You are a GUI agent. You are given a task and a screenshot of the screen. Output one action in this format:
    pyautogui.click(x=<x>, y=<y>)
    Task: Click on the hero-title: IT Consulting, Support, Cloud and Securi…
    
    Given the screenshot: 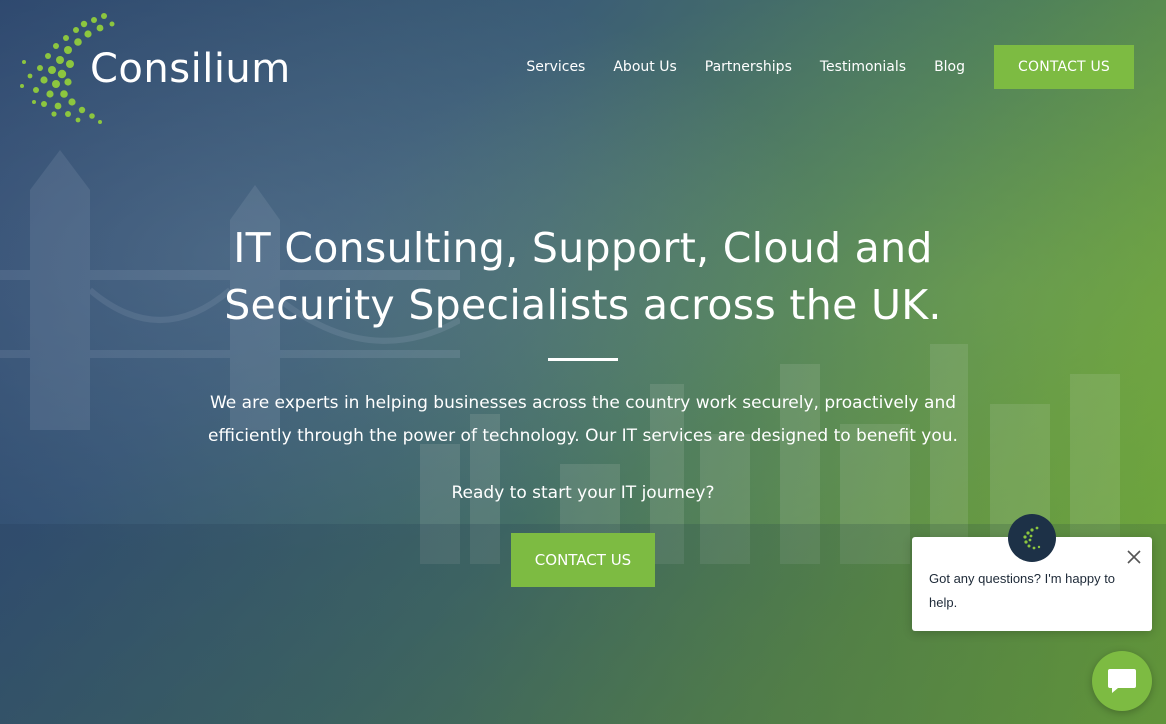 What is the action you would take?
    pyautogui.click(x=583, y=277)
    